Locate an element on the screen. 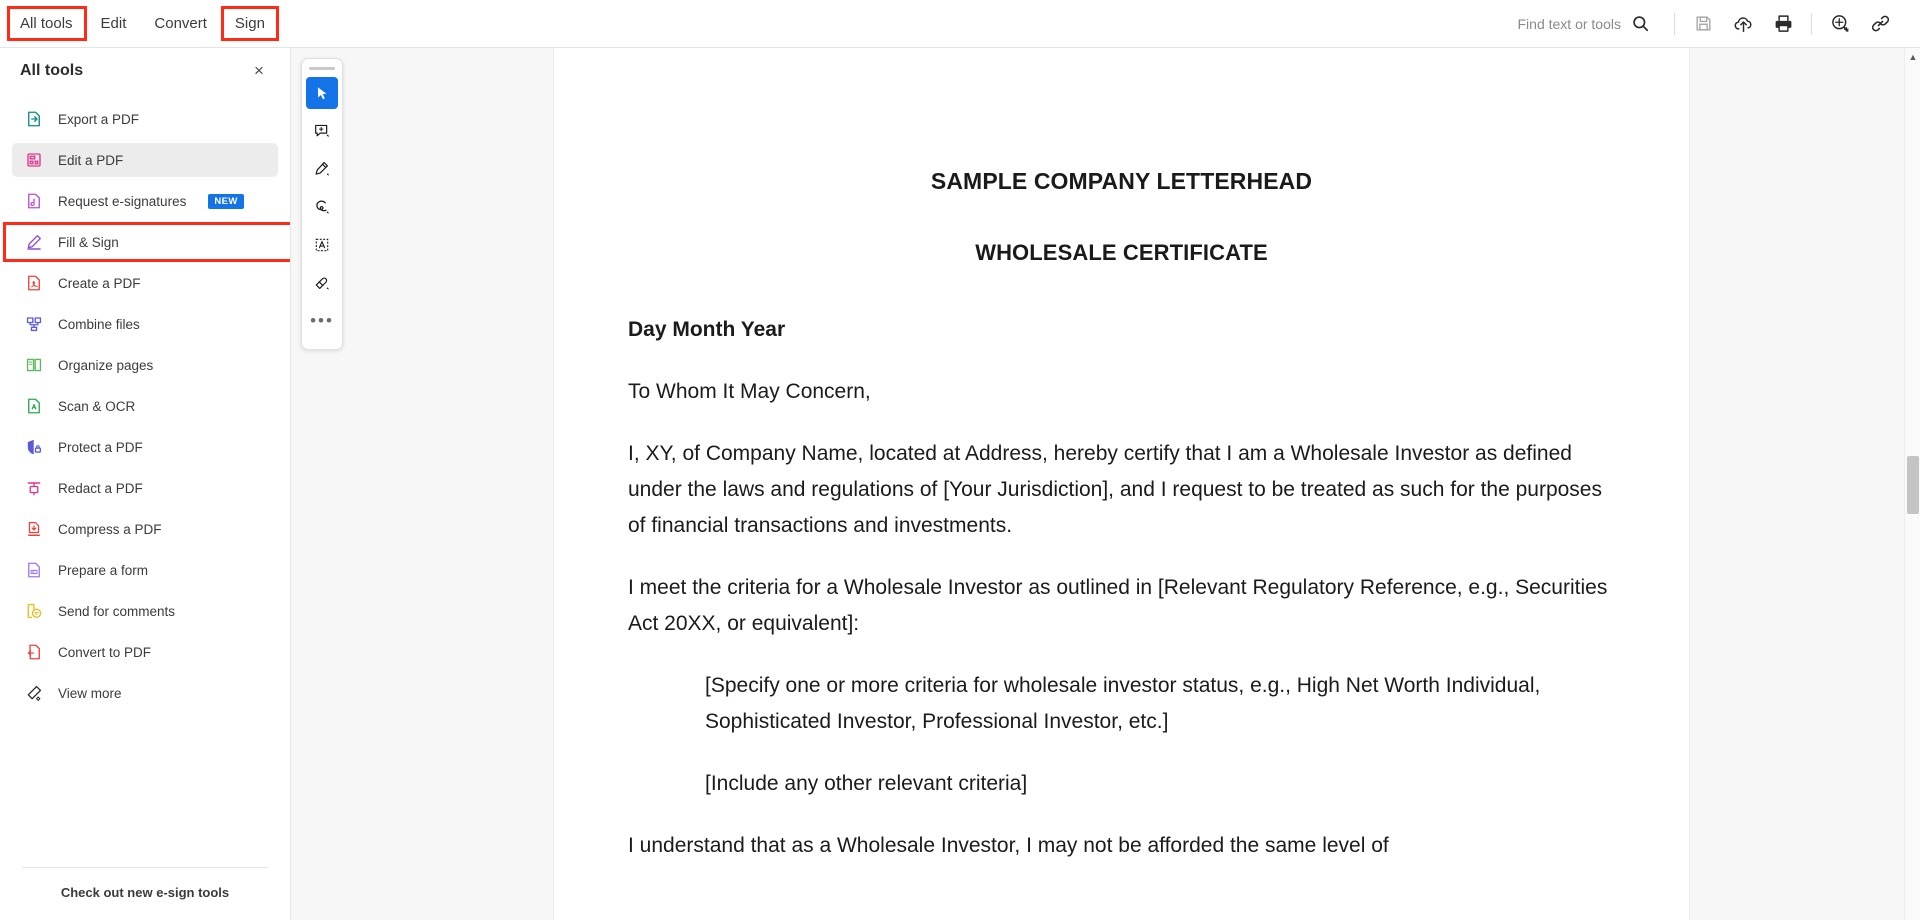 The image size is (1920, 920). sidebar-item-label: Fill & Sign is located at coordinates (88, 242).